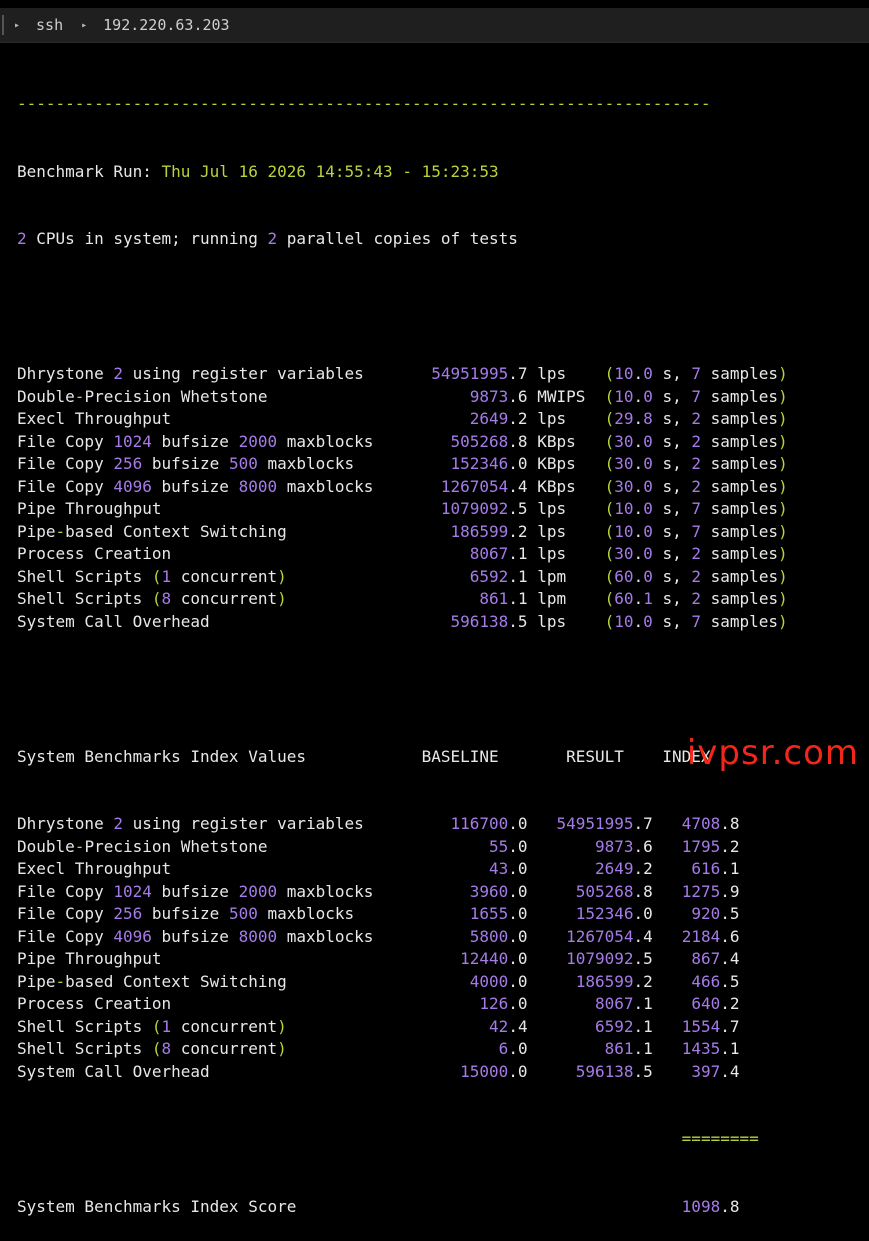 Image resolution: width=869 pixels, height=1241 pixels. I want to click on cpu-text: CPUs in system; running, so click(147, 238).